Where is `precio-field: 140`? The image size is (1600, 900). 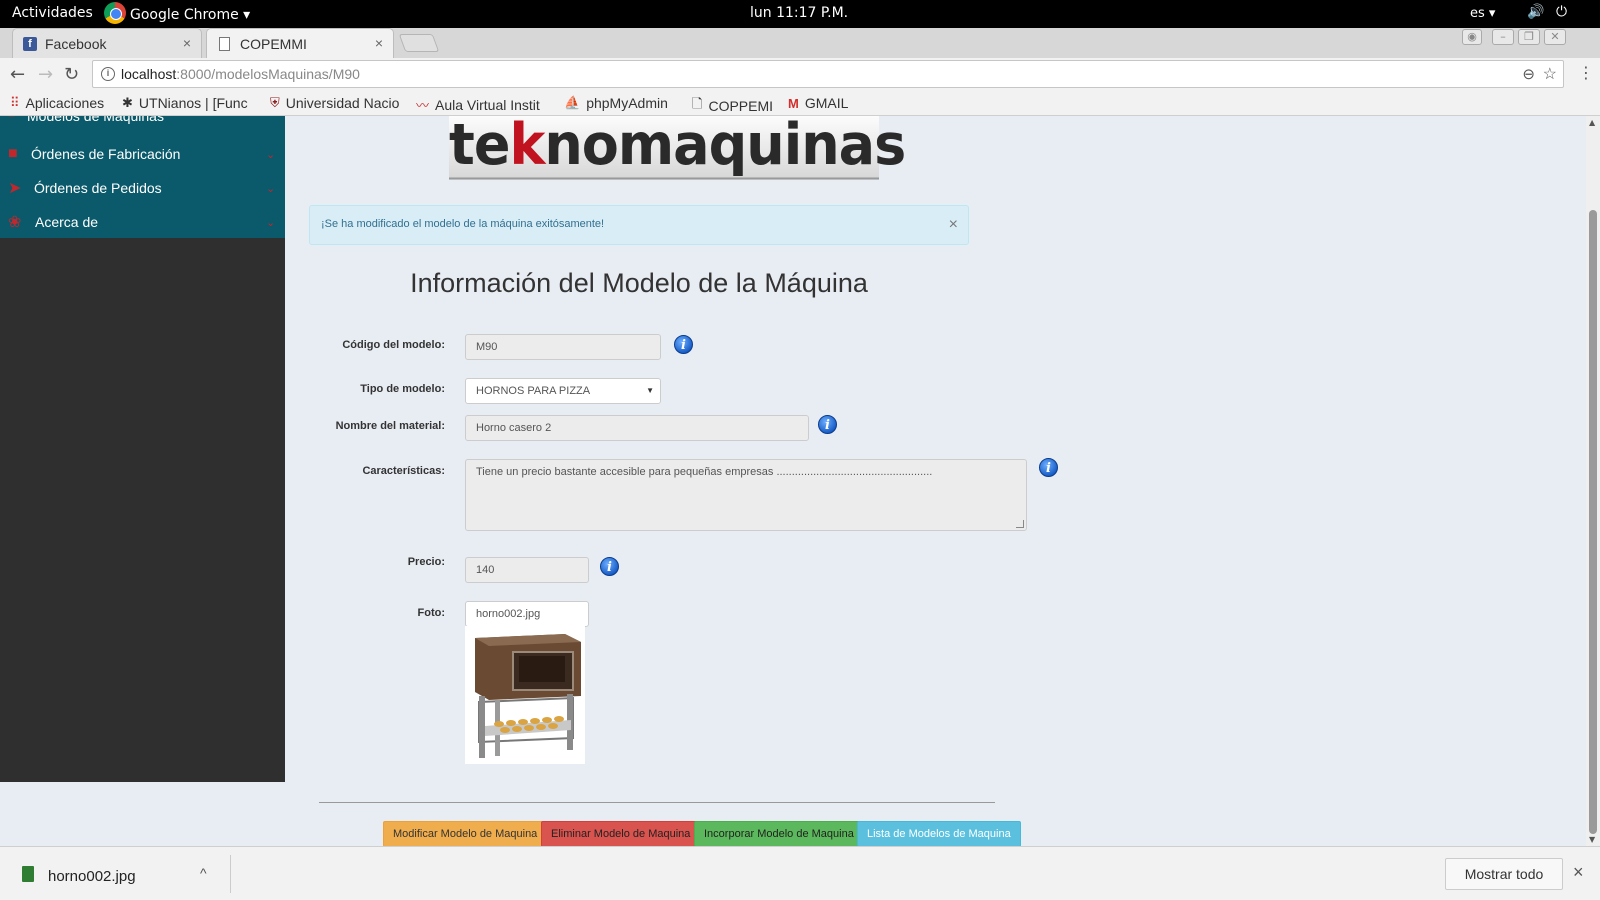 precio-field: 140 is located at coordinates (527, 570).